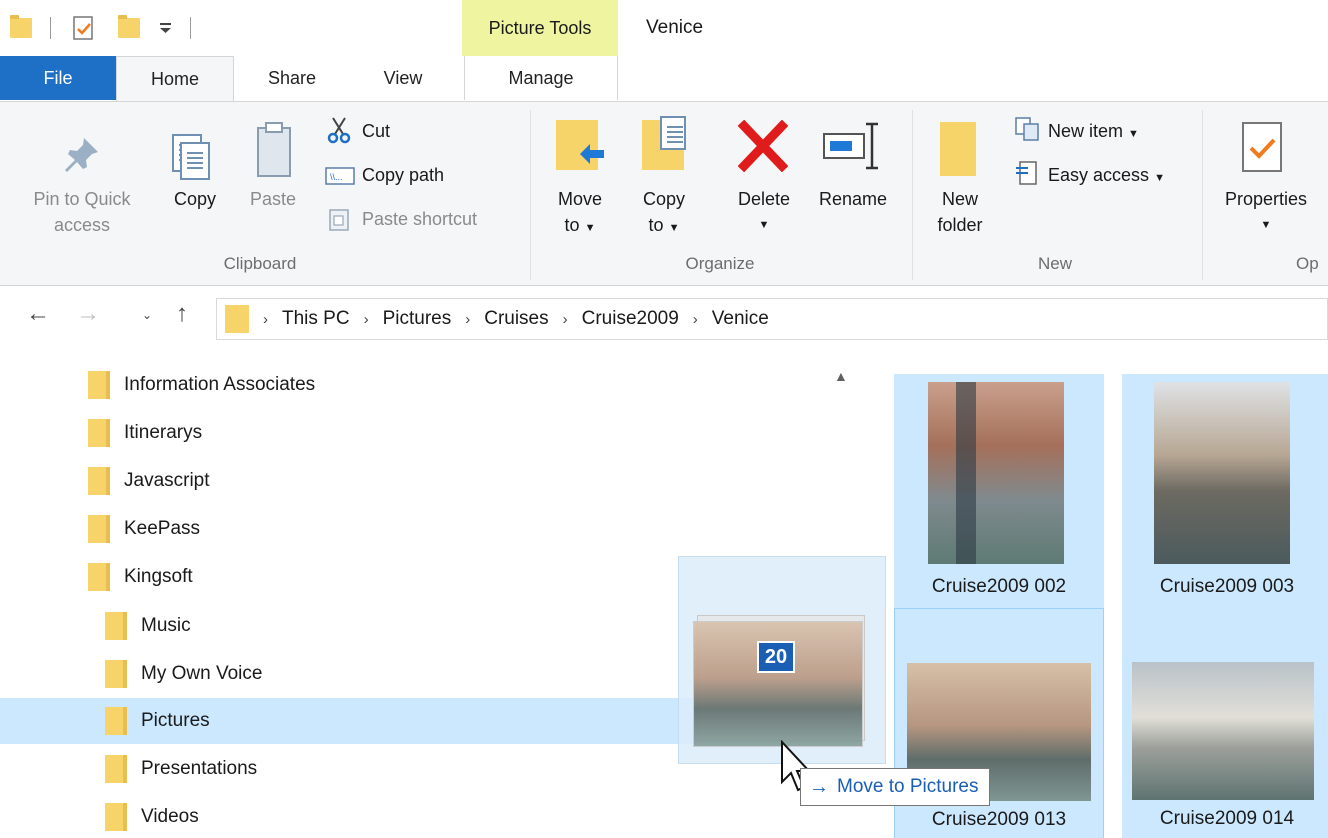 This screenshot has height=838, width=1328. What do you see at coordinates (82, 212) in the screenshot?
I see `pin-to-quick-access-button: Pin to Quick access` at bounding box center [82, 212].